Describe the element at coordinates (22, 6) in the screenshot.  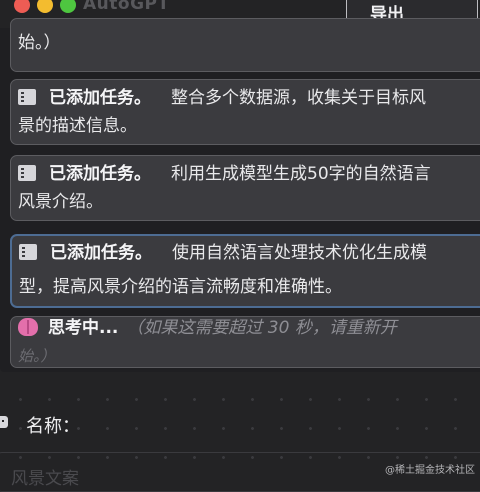
I see `close-window-button` at that location.